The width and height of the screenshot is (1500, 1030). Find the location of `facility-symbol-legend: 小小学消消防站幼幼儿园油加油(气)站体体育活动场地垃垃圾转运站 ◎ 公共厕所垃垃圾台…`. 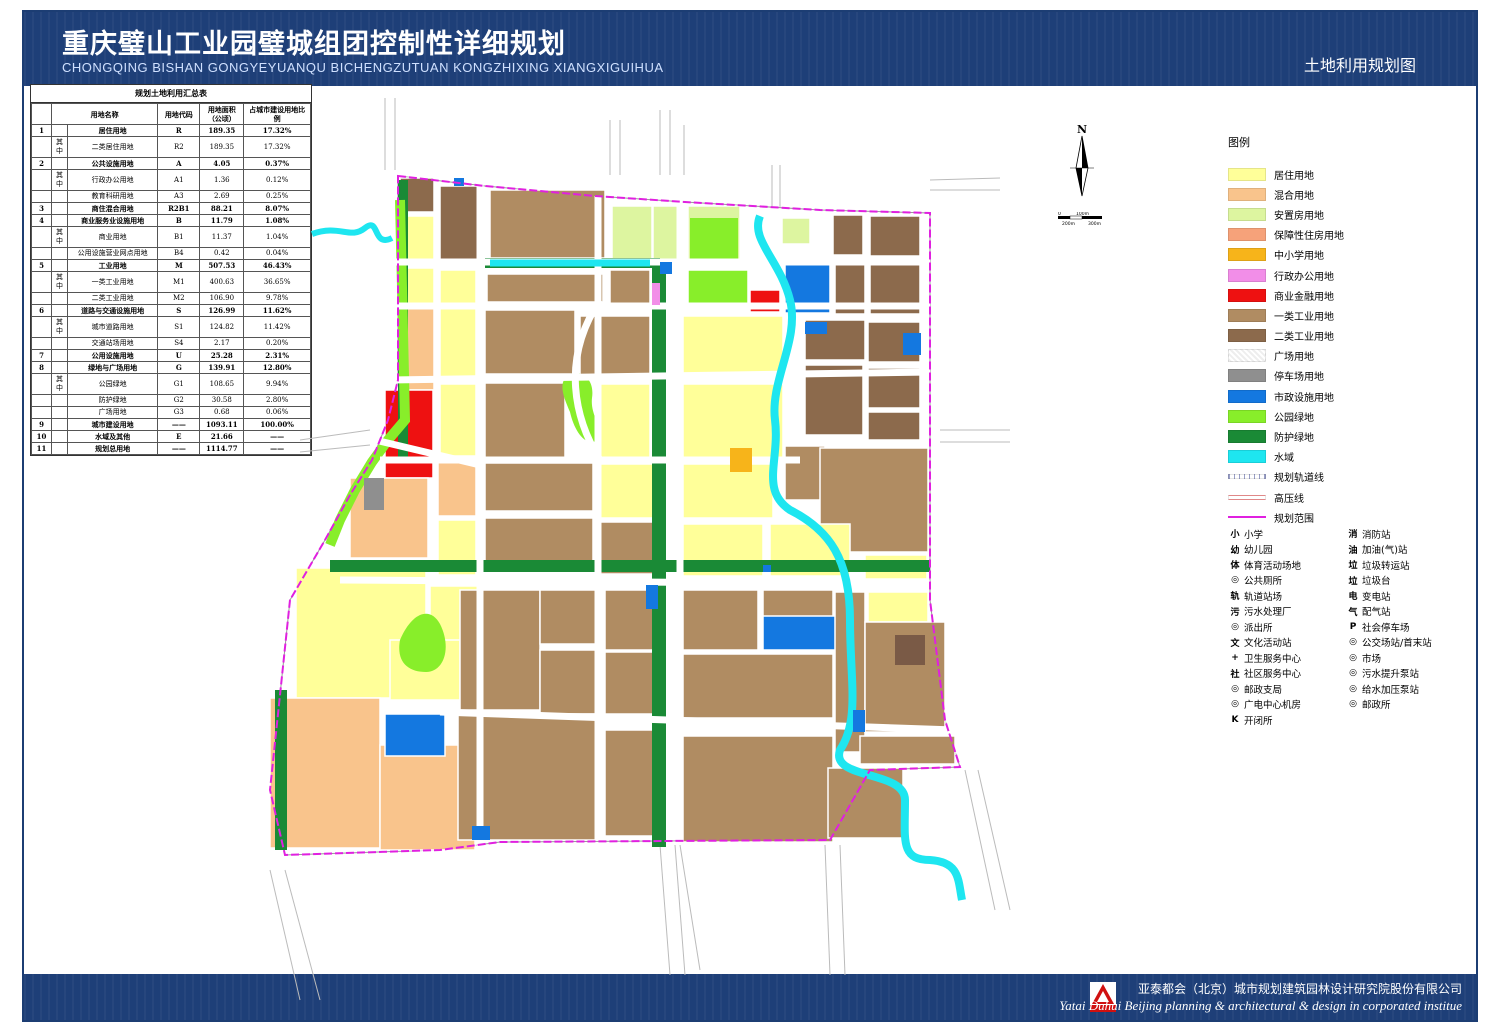

facility-symbol-legend: 小小学消消防站幼幼儿园油加油(气)站体体育活动场地垃垃圾转运站 ◎ 公共厕所垃垃圾台… is located at coordinates (1346, 627).